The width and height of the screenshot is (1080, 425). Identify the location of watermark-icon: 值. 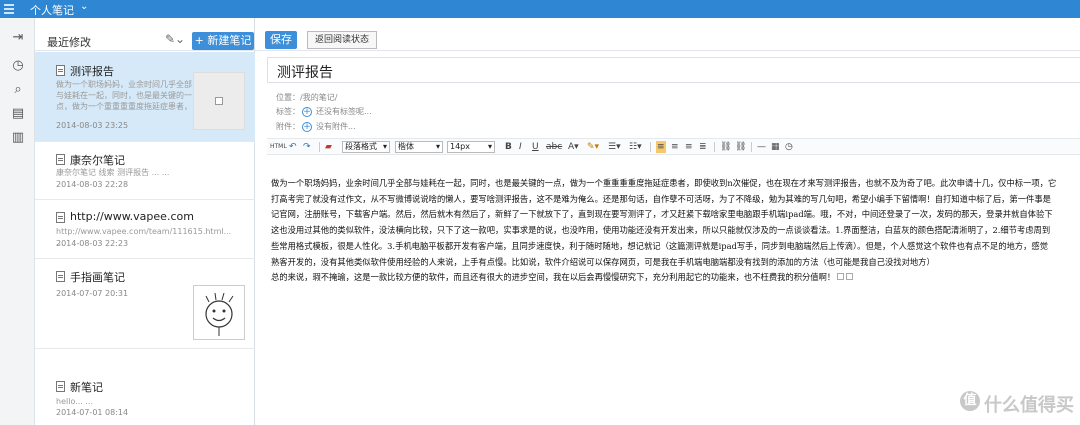
(970, 401).